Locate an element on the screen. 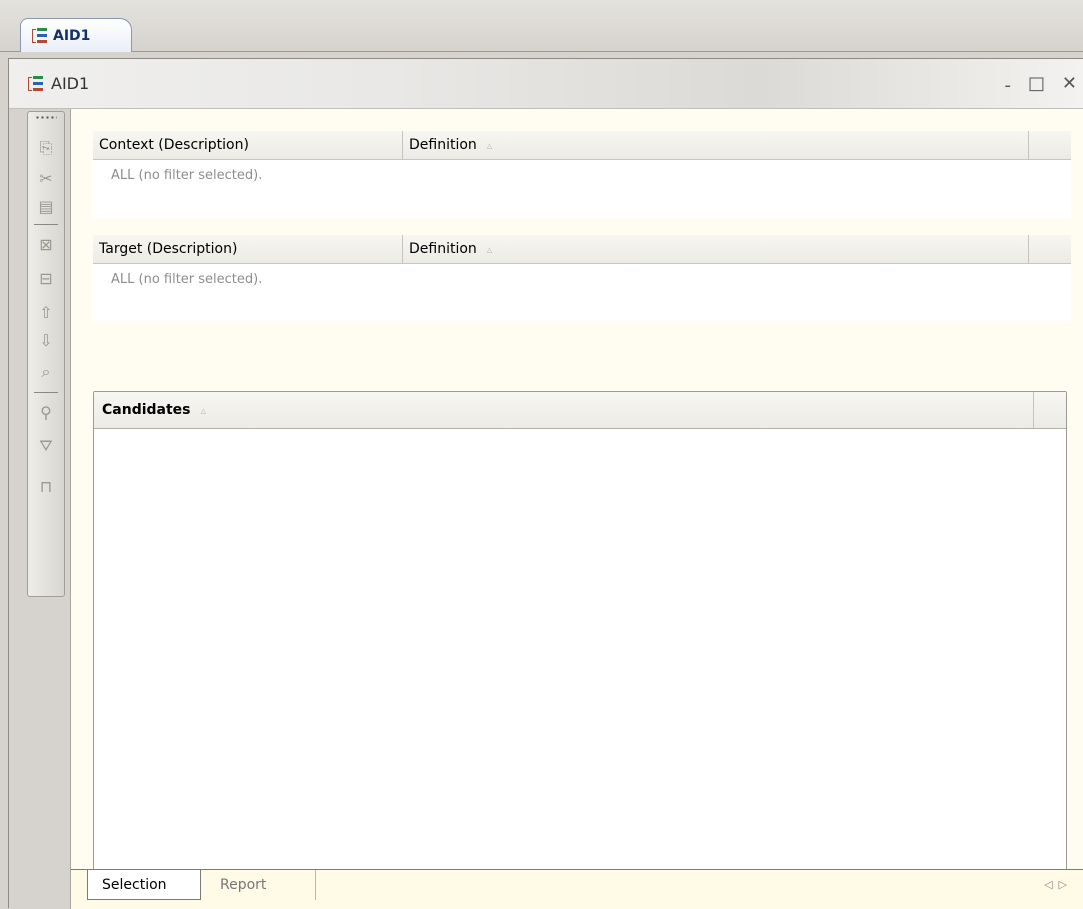 The image size is (1083, 909). vertical-toolbar: ⎘ ✂ ▤ ⊠ ⊟ ⇧ ⇩ ⌕ ⚲ ⛛ ⊓ is located at coordinates (40, 509).